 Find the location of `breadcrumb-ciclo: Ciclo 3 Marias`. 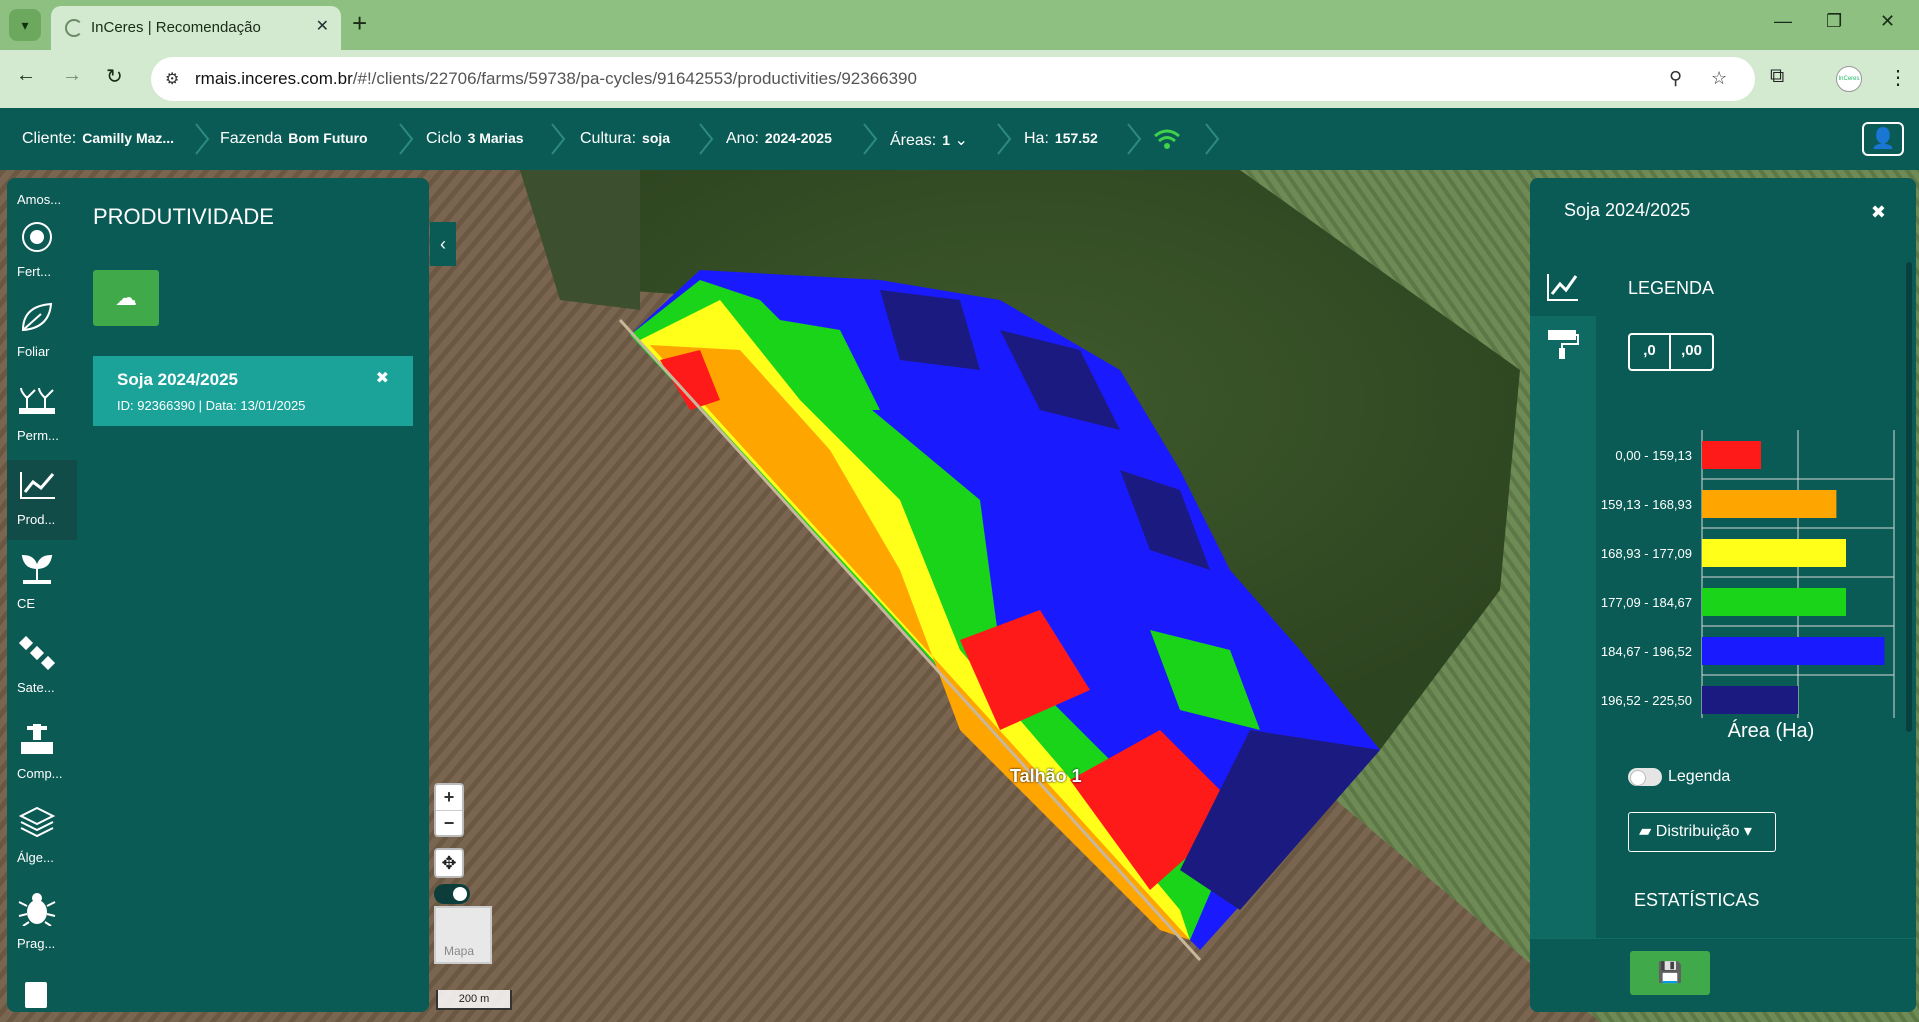

breadcrumb-ciclo: Ciclo 3 Marias is located at coordinates (475, 139).